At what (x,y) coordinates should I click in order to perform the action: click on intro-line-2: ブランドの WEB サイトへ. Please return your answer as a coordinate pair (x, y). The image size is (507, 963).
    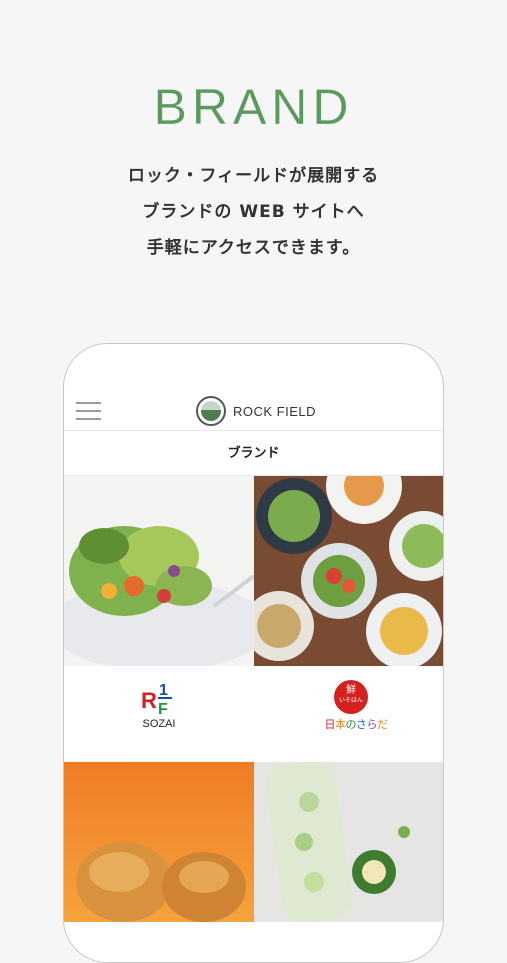
    Looking at the image, I should click on (253, 212).